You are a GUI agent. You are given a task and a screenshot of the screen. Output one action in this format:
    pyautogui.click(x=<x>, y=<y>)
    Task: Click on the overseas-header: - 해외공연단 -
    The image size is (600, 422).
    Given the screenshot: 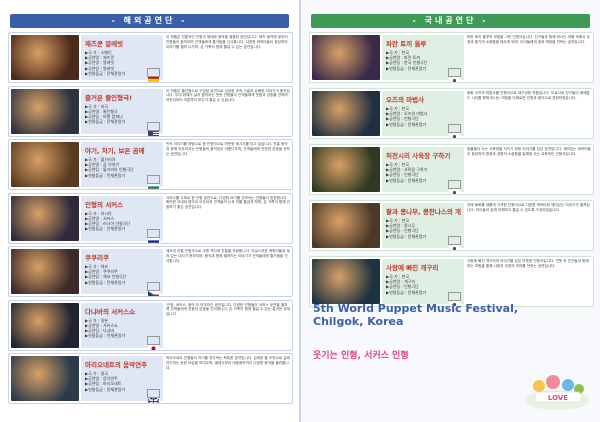 What is the action you would take?
    pyautogui.click(x=149, y=21)
    